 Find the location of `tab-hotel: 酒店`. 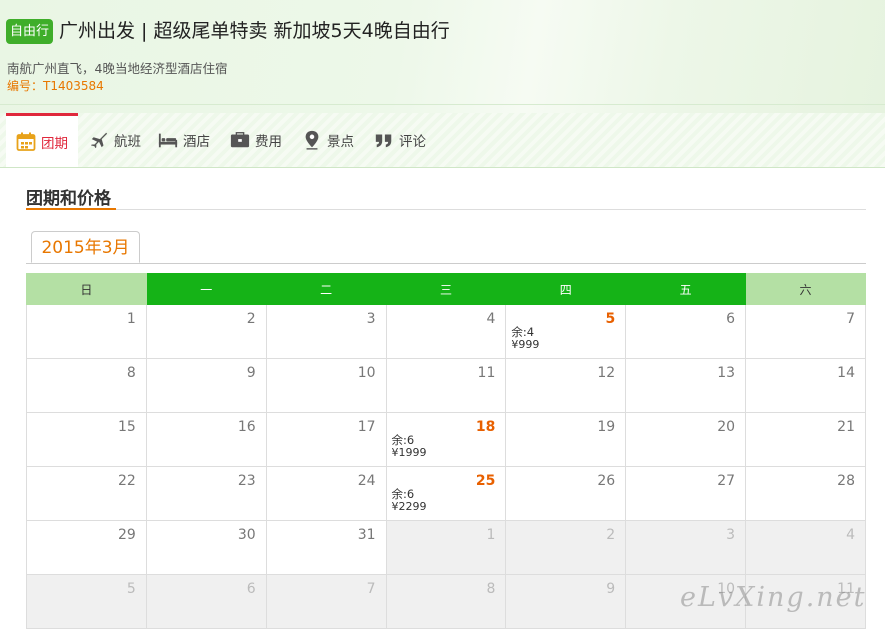

tab-hotel: 酒店 is located at coordinates (183, 140).